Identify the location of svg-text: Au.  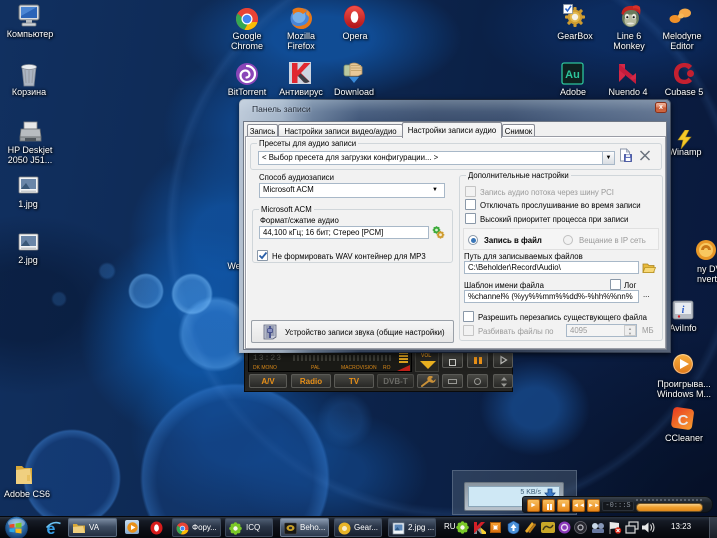
(572, 75).